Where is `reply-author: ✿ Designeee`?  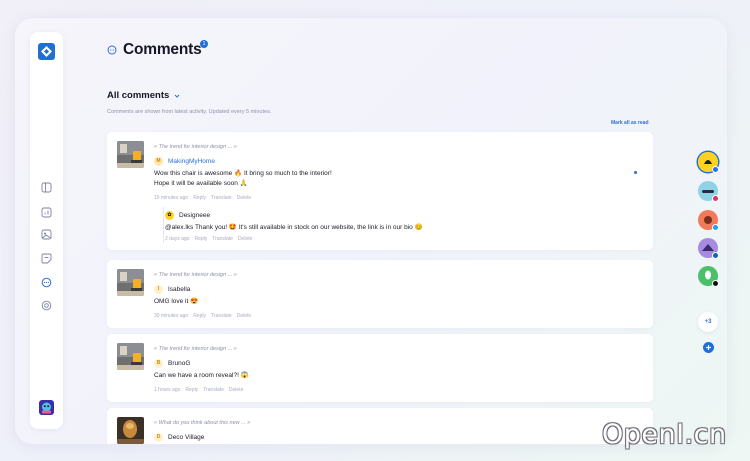
reply-author: ✿ Designeee is located at coordinates (187, 215).